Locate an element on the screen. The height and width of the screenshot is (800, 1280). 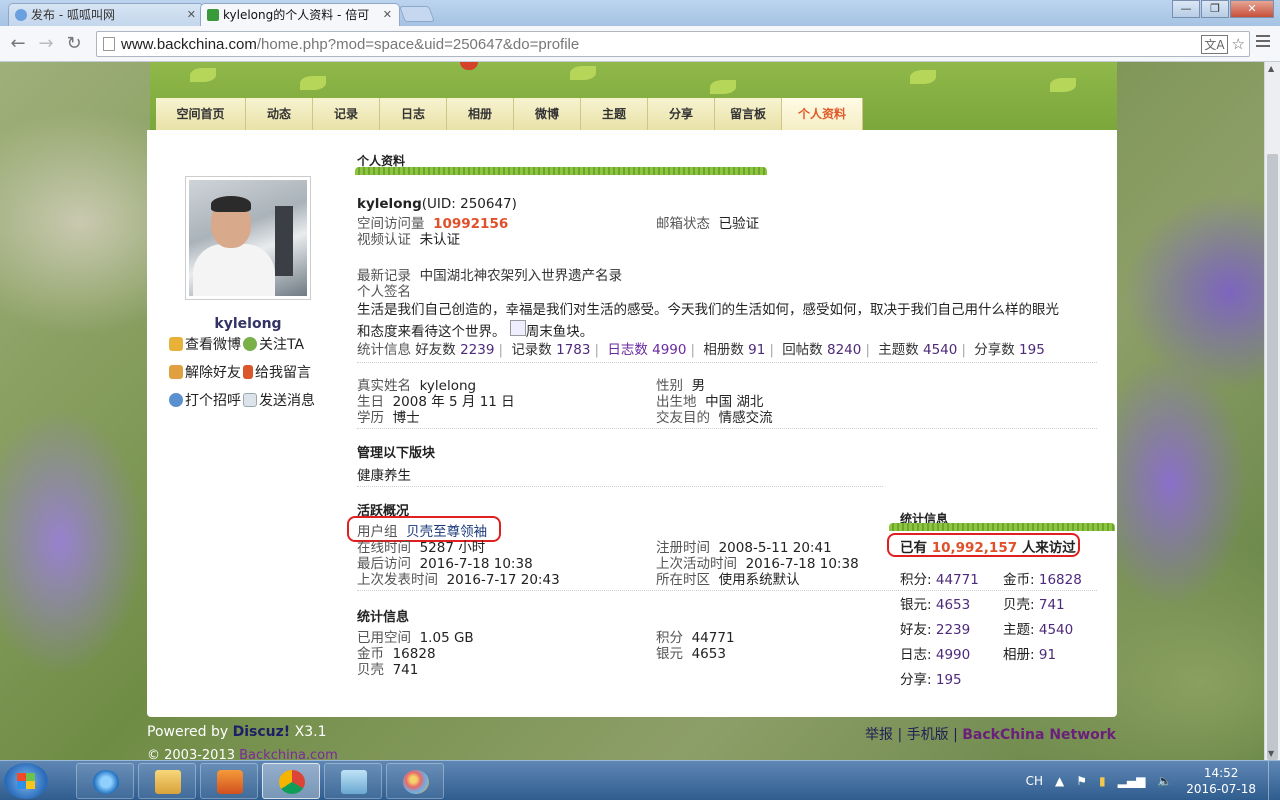
close-button: ✕ is located at coordinates (1252, 9).